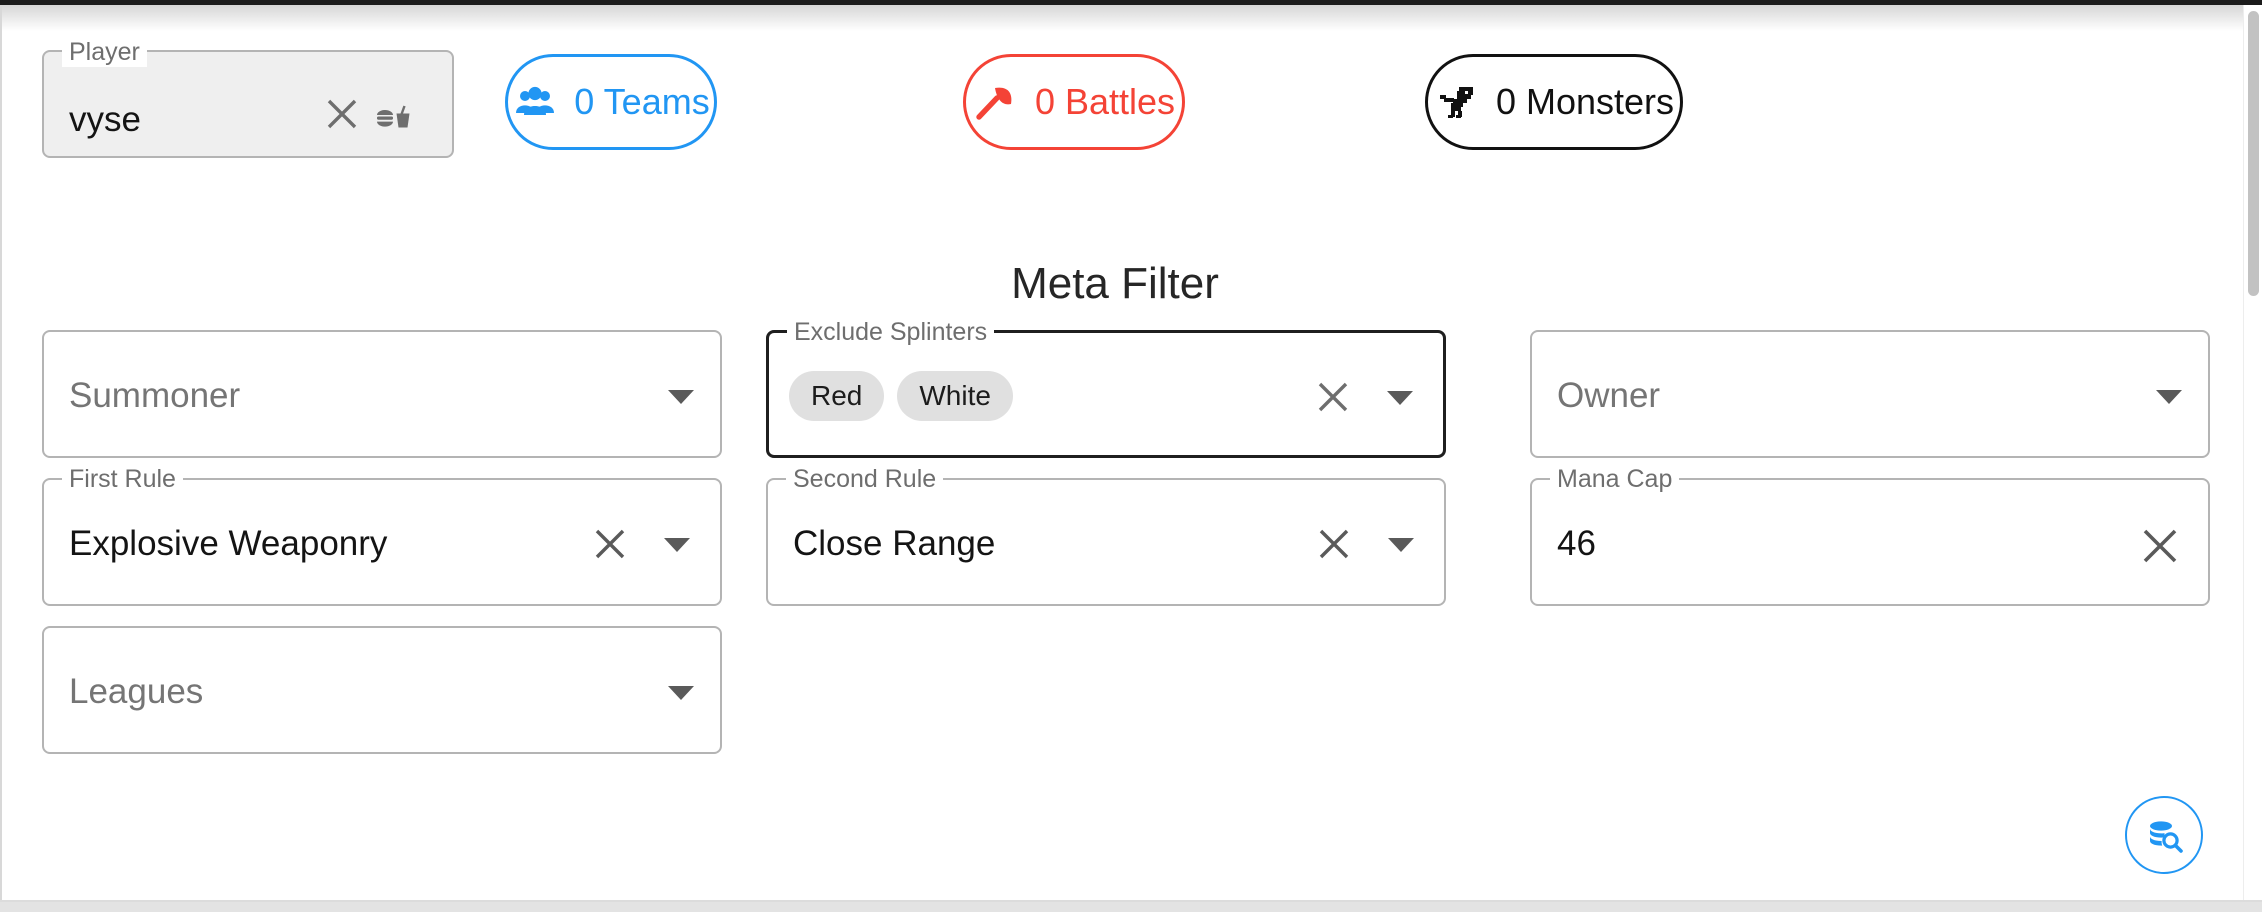 This screenshot has width=2262, height=912. I want to click on run-query-button, so click(2164, 835).